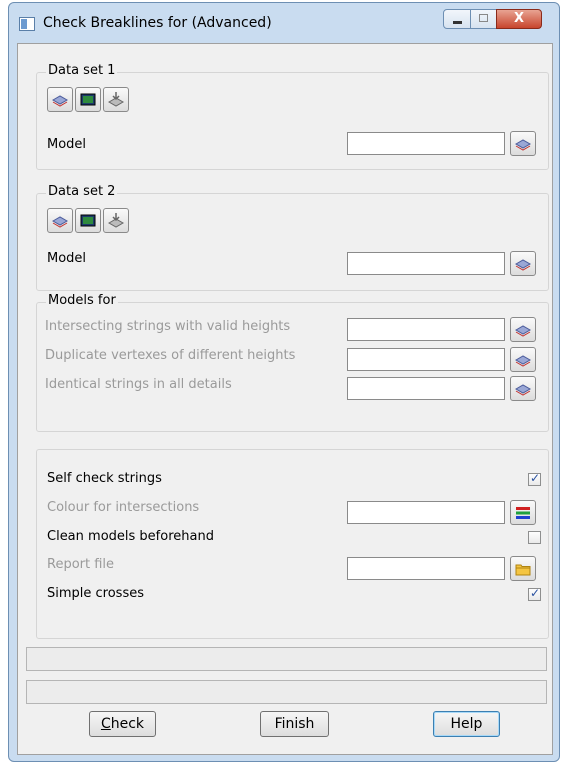 This screenshot has width=568, height=767. Describe the element at coordinates (426, 359) in the screenshot. I see `duplicate-vertexes-input` at that location.